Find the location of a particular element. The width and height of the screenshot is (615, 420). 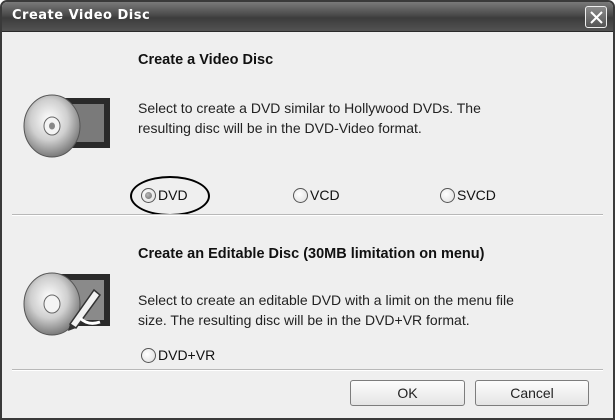

radio-dvd: DVD is located at coordinates (164, 195).